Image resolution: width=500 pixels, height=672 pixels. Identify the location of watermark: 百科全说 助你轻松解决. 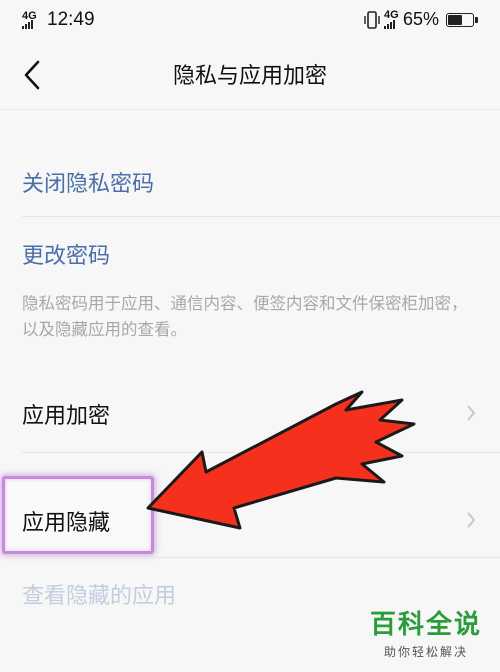
(426, 632).